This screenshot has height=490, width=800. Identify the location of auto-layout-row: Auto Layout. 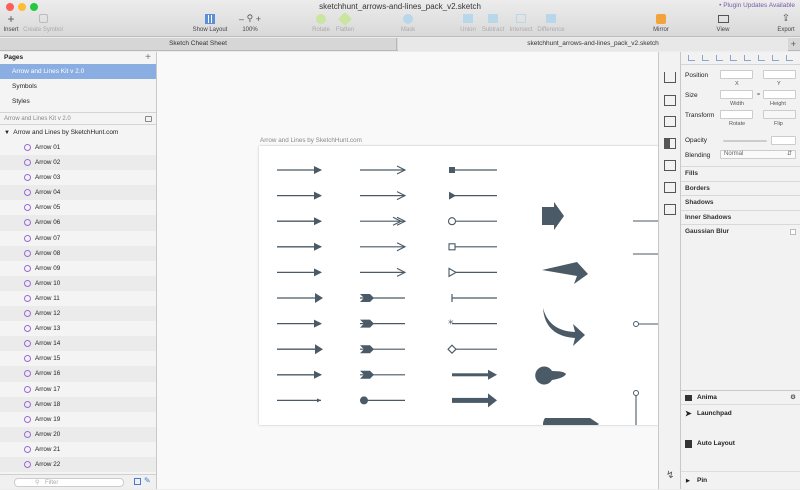
(740, 444).